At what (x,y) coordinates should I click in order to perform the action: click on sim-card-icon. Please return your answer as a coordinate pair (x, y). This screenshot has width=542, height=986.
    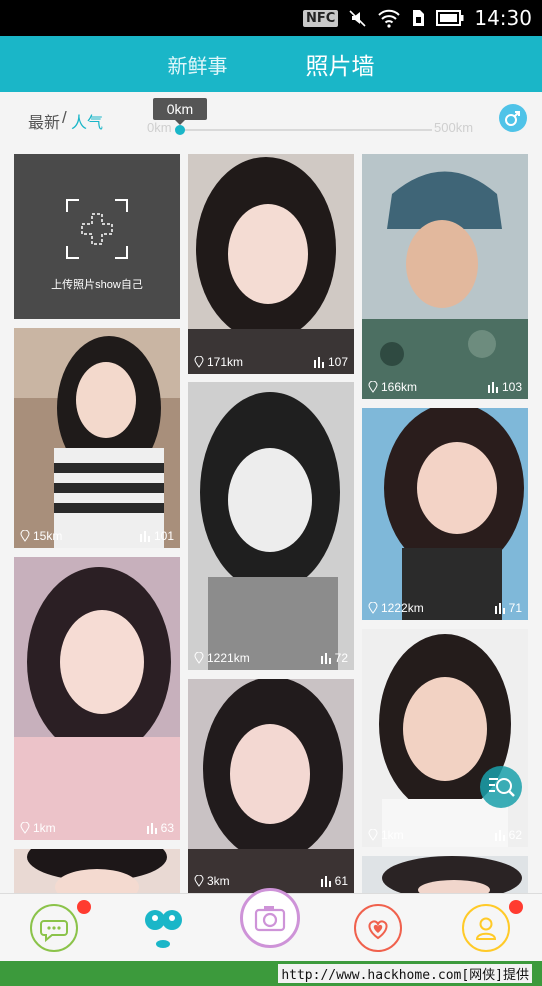
    Looking at the image, I should click on (419, 18).